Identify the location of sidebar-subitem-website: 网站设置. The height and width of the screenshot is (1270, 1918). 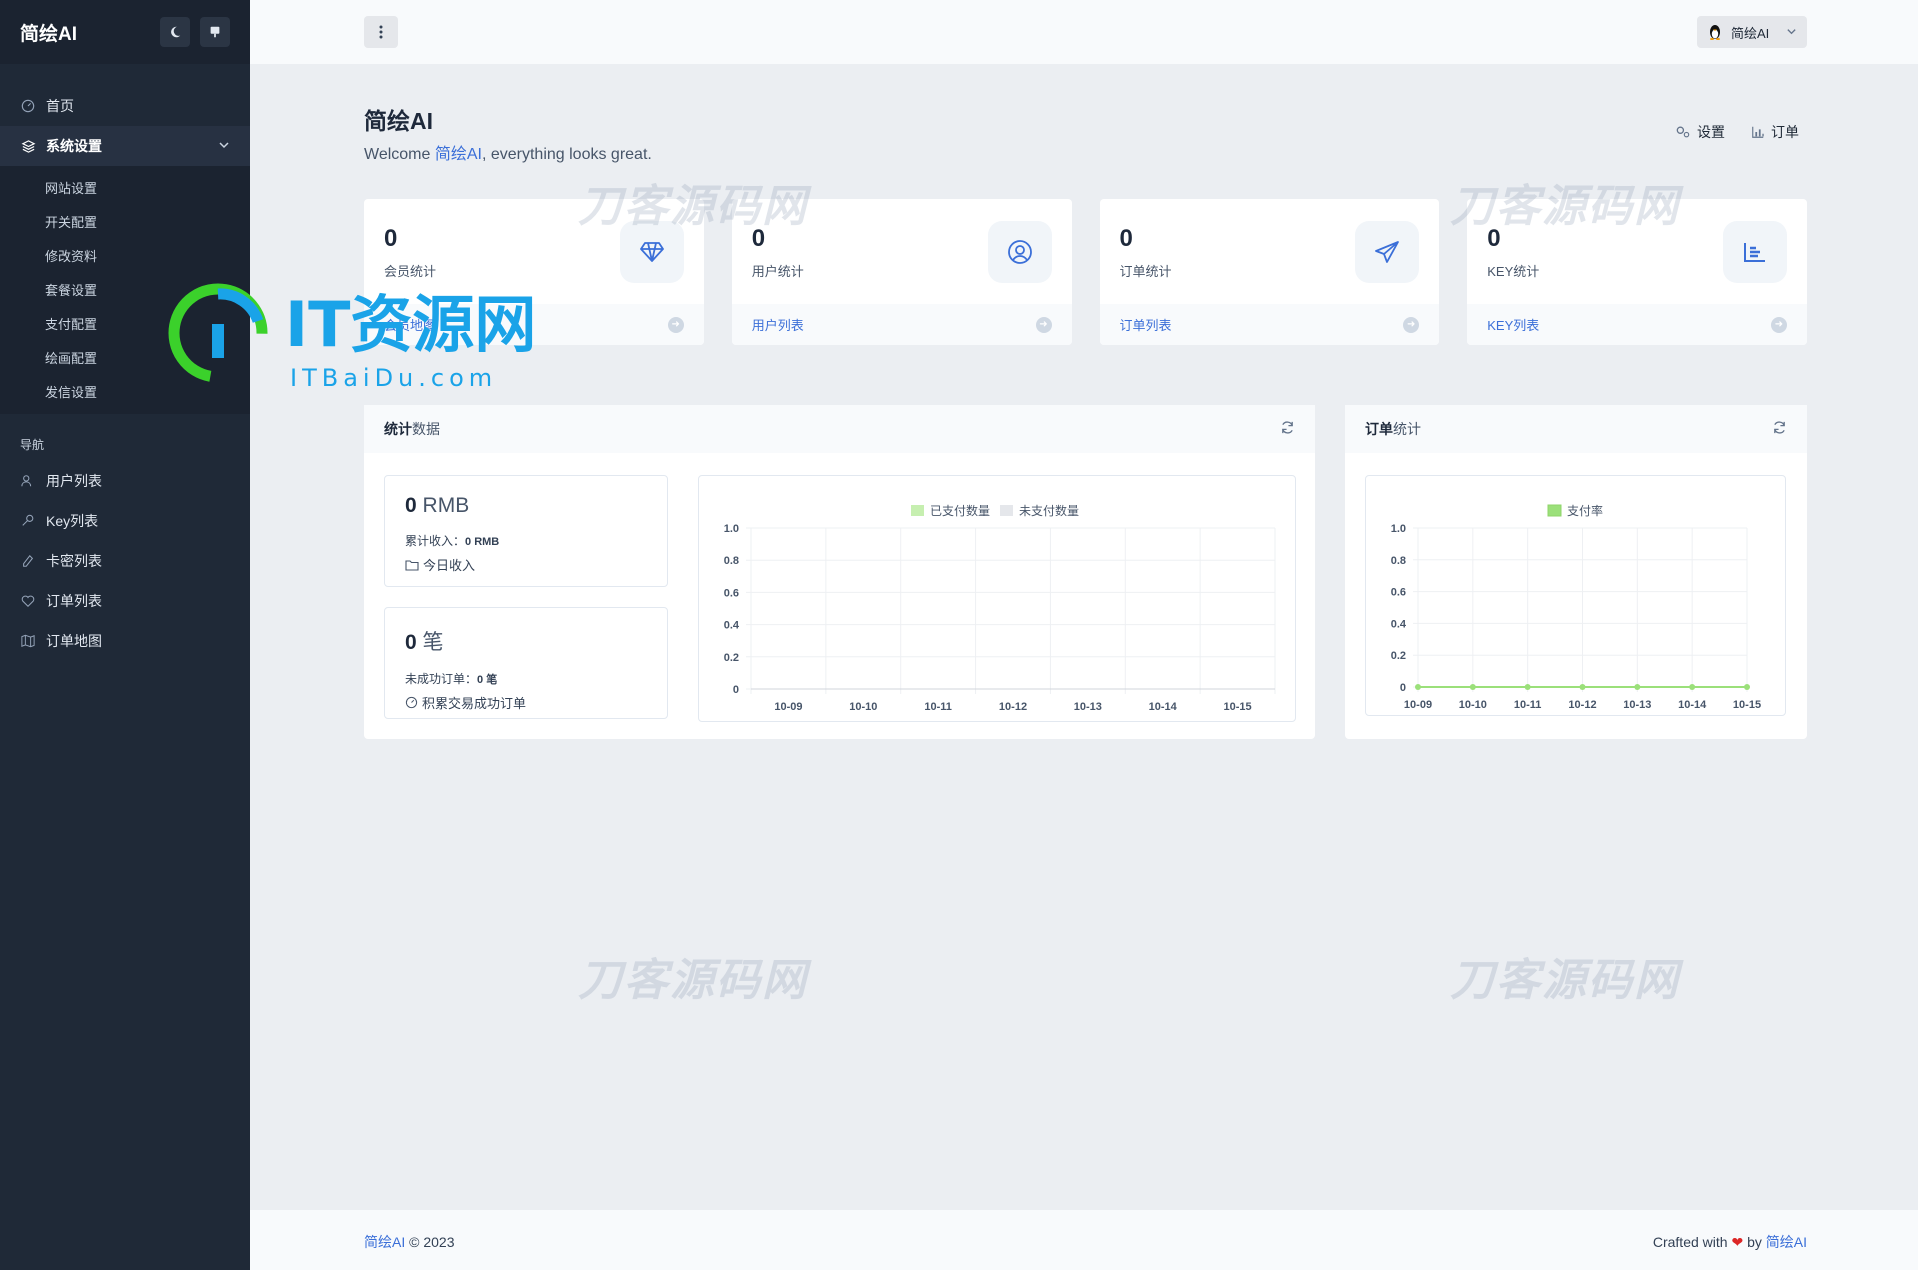
(125, 187).